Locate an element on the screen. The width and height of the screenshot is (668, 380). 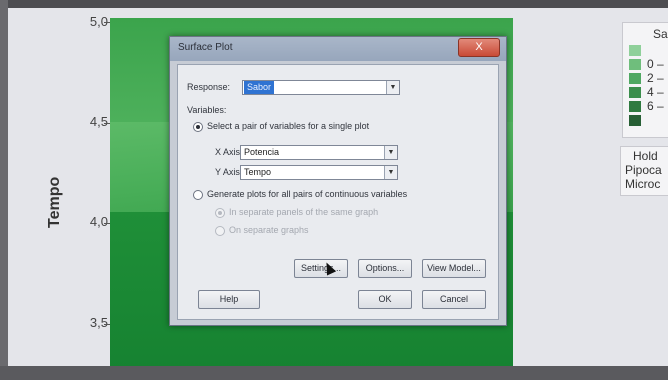
y-tick-label: 4,0 is located at coordinates (98, 221).